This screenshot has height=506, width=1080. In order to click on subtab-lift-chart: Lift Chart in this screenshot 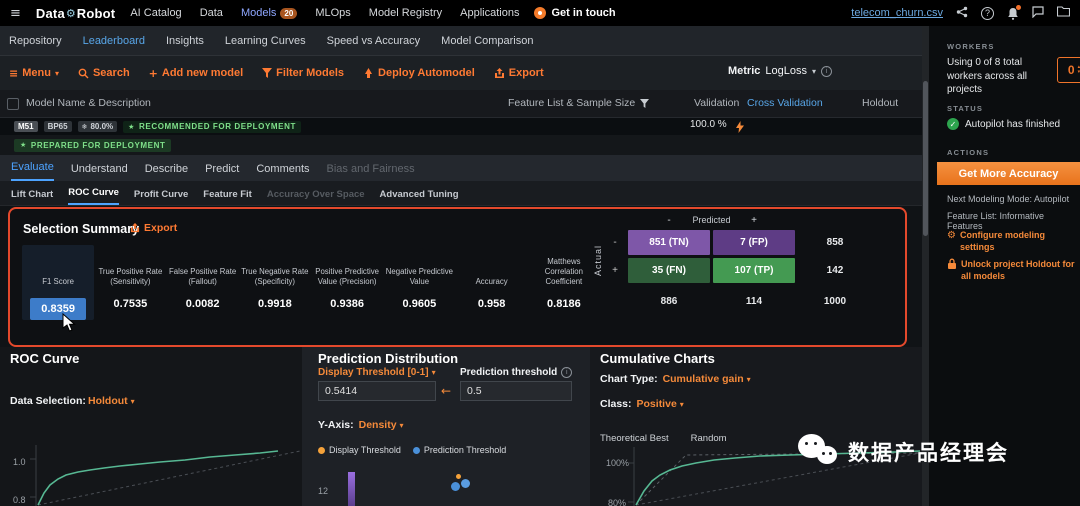, I will do `click(32, 197)`.